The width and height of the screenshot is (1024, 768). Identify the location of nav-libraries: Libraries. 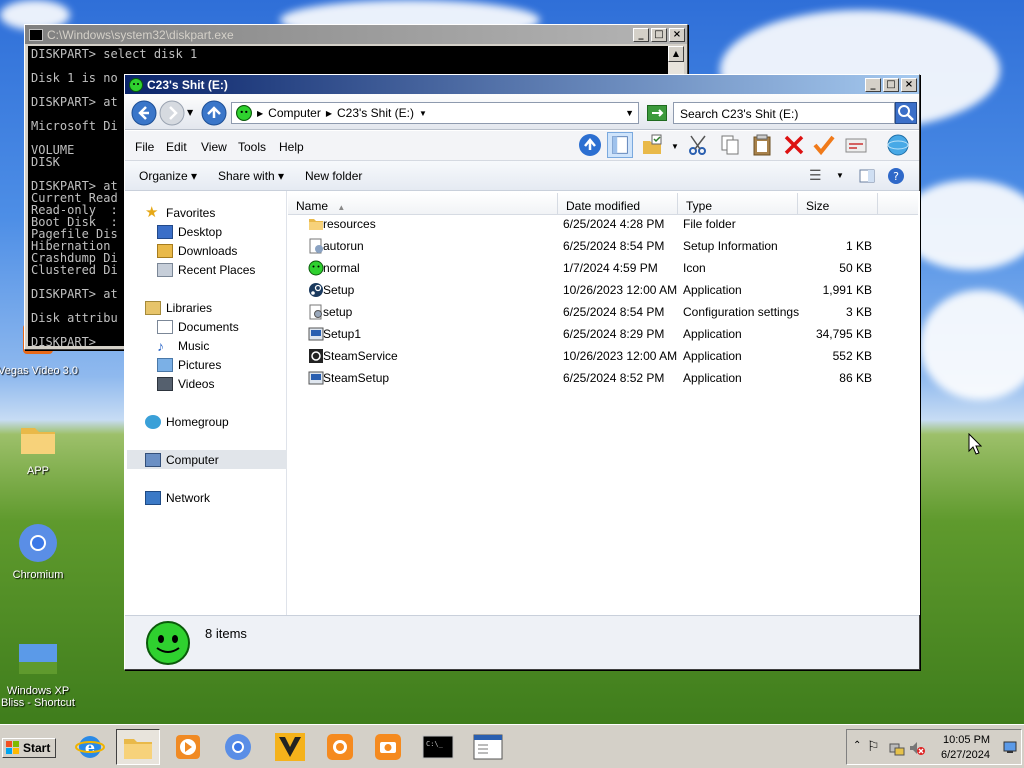
(225, 307).